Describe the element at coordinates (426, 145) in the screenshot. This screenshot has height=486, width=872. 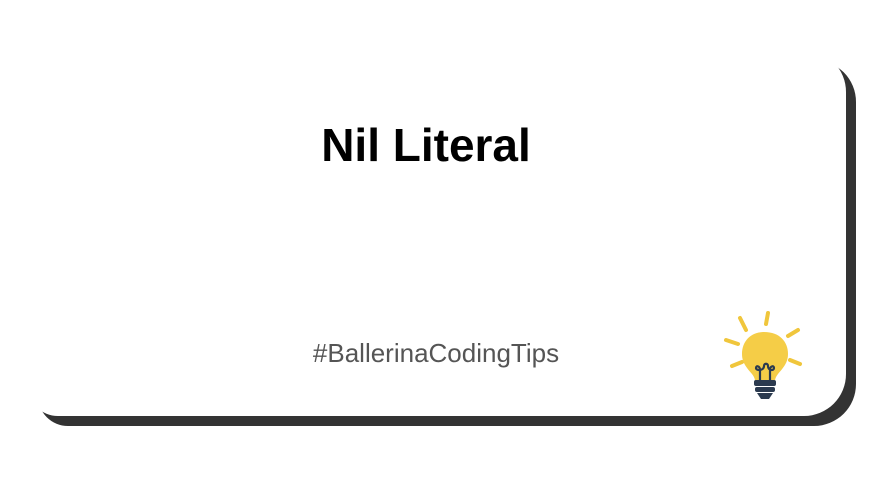
I see `slide-title: Nil Literal` at that location.